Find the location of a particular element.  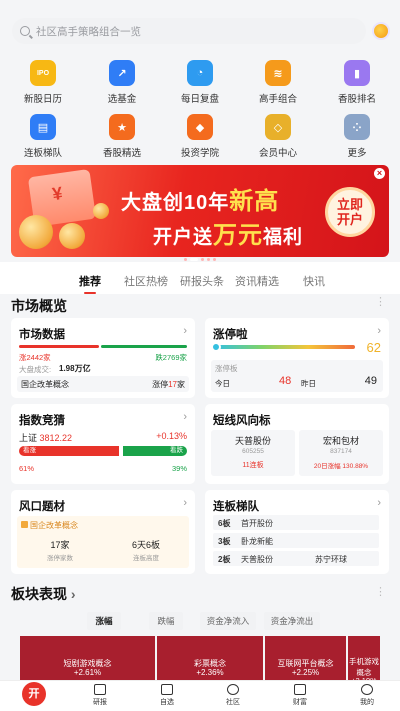

bear-vote-button: 看跌 is located at coordinates (155, 451).